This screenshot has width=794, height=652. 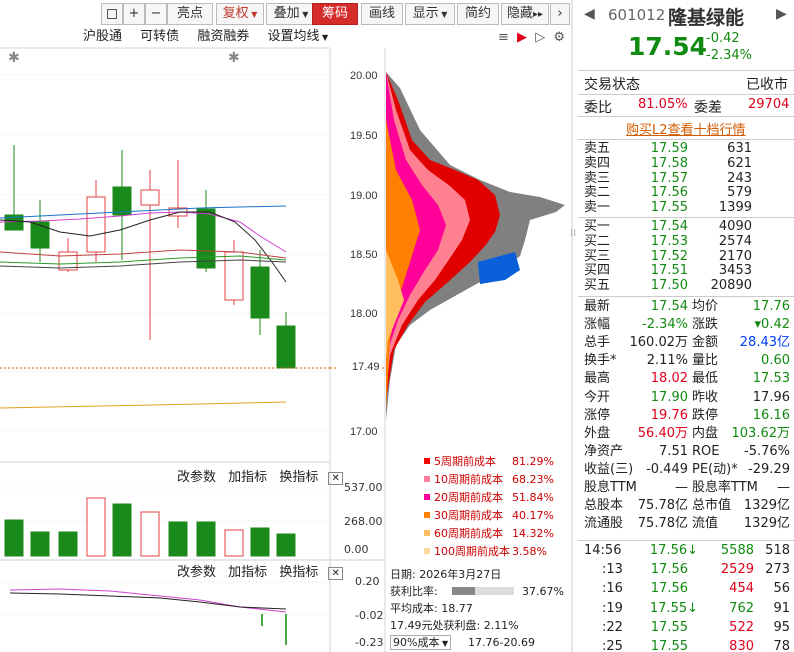 What do you see at coordinates (597, 271) in the screenshot?
I see `bid-label: 买四` at bounding box center [597, 271].